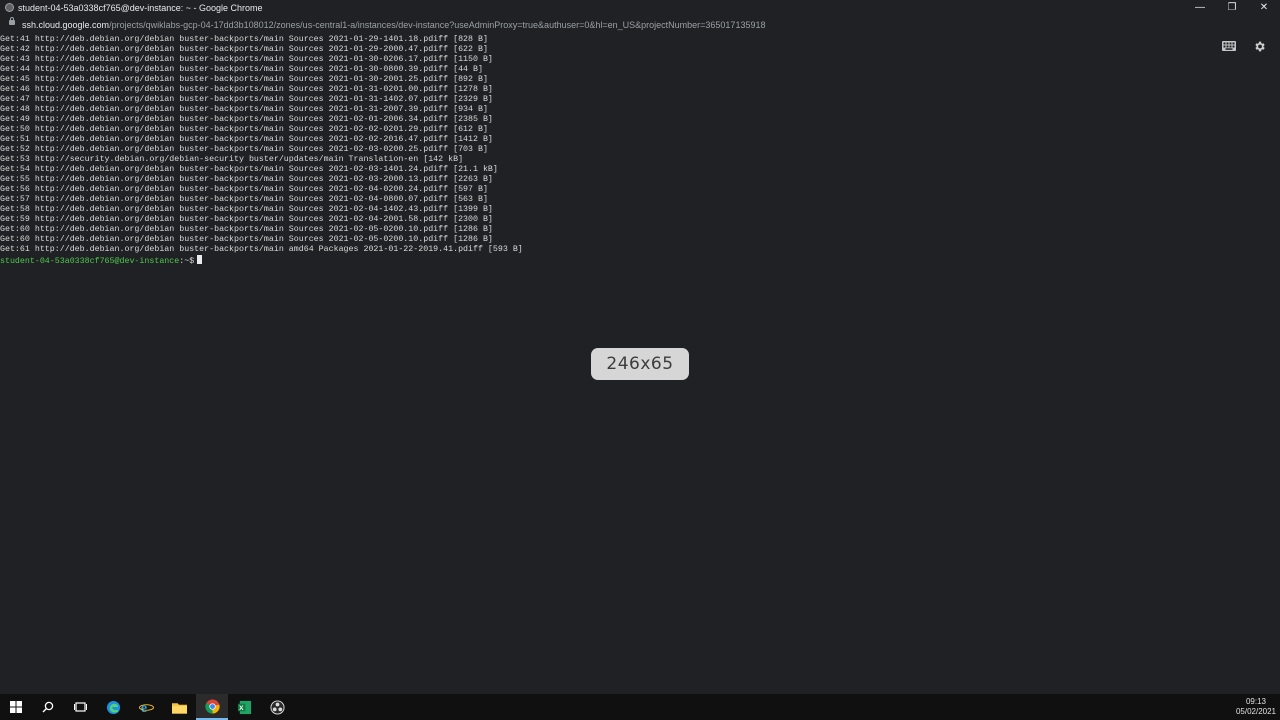 This screenshot has height=720, width=1280. What do you see at coordinates (277, 707) in the screenshot?
I see `obs-icon` at bounding box center [277, 707].